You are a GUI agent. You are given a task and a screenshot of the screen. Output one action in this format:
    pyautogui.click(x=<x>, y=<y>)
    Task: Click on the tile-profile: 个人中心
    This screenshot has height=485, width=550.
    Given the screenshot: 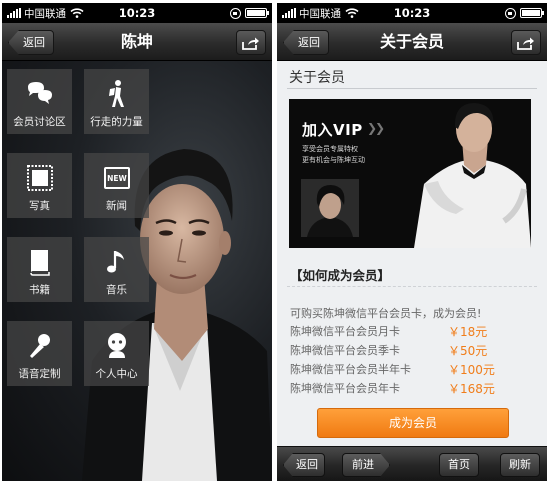 What is the action you would take?
    pyautogui.click(x=116, y=353)
    